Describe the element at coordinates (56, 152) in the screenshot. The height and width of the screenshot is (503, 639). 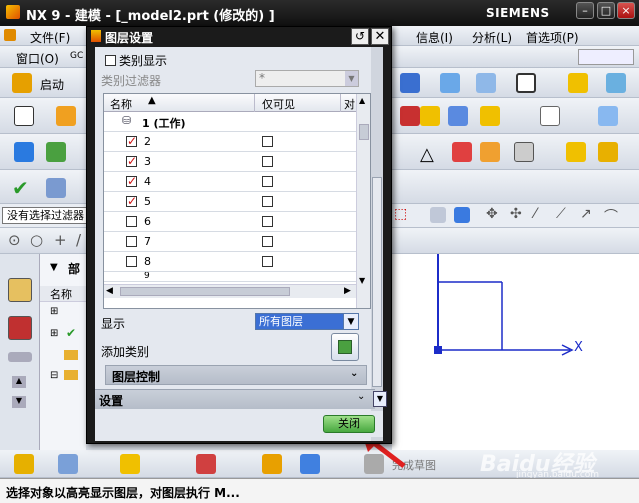
I see `layers-icon` at that location.